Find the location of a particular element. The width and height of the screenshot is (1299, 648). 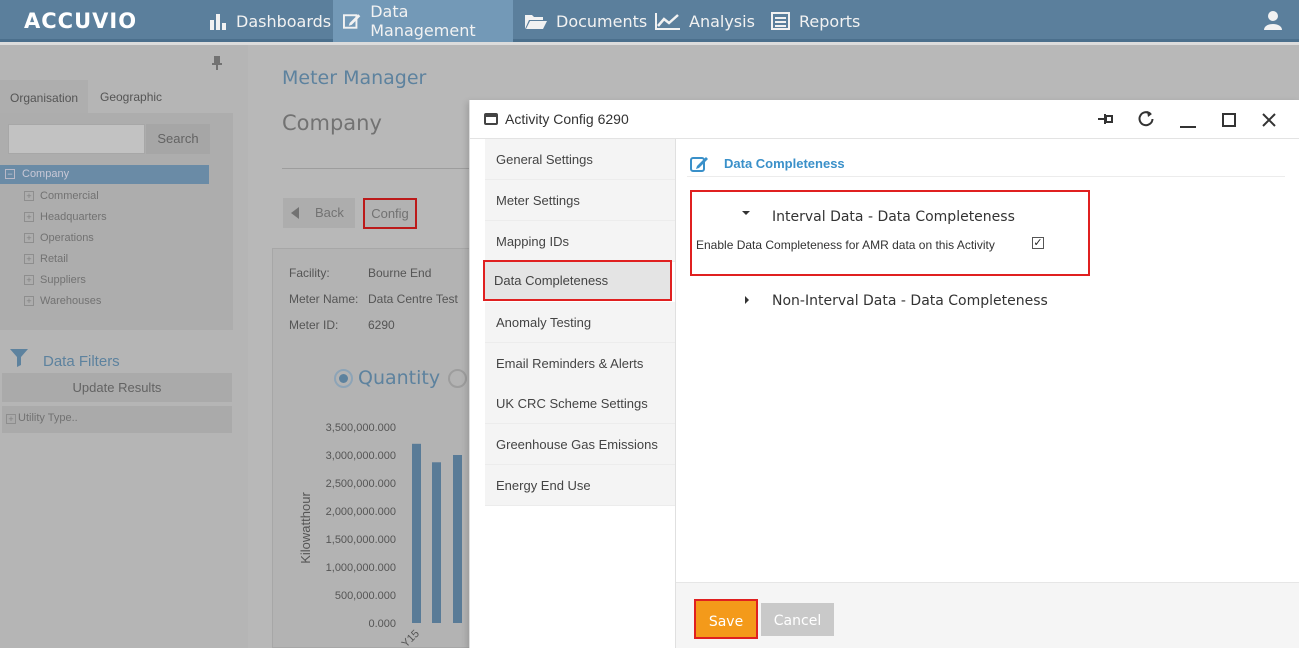

side-item-anomaly-testing: Anomaly Testing is located at coordinates (580, 322).